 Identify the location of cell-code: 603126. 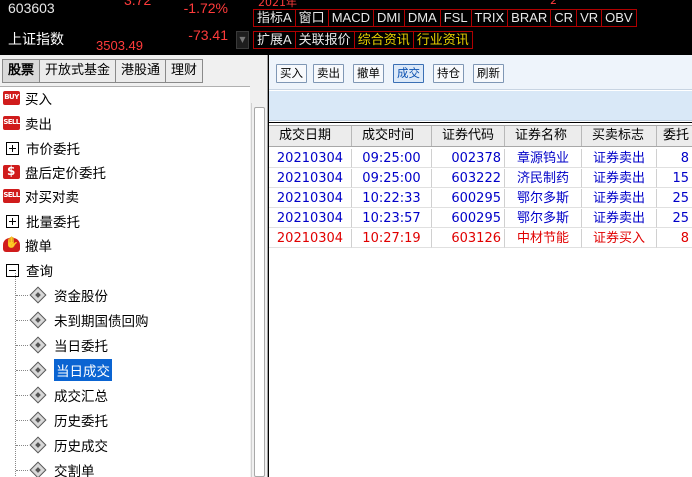
(468, 238).